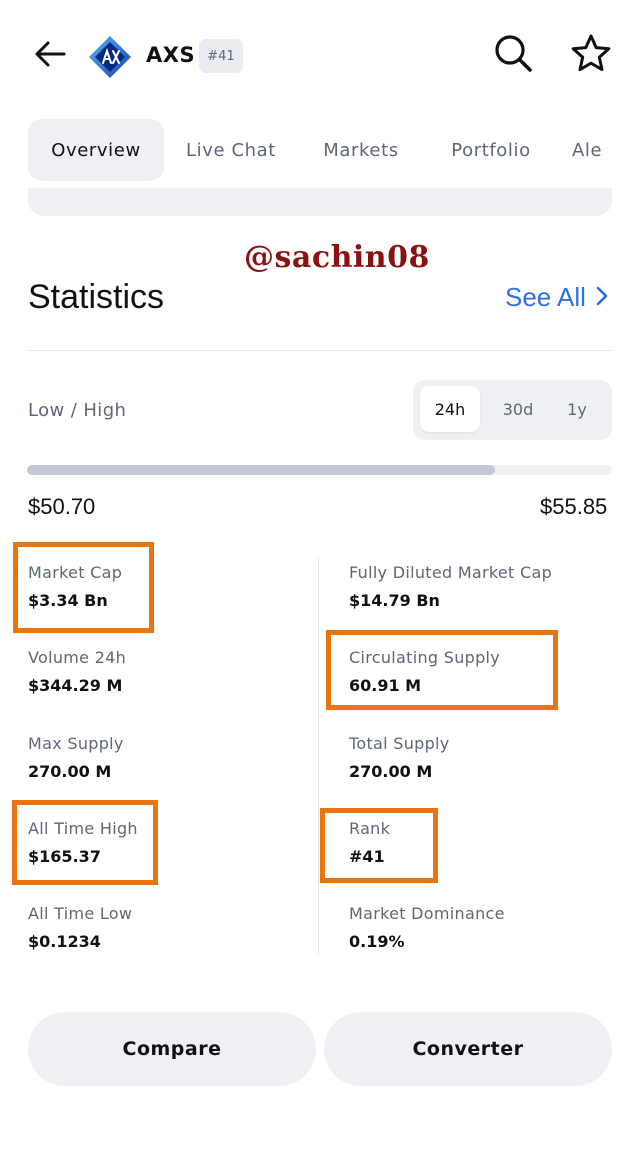 The image size is (640, 1153). I want to click on tab-bar: Overview Live Chat Markets Portfolio Ale, so click(320, 151).